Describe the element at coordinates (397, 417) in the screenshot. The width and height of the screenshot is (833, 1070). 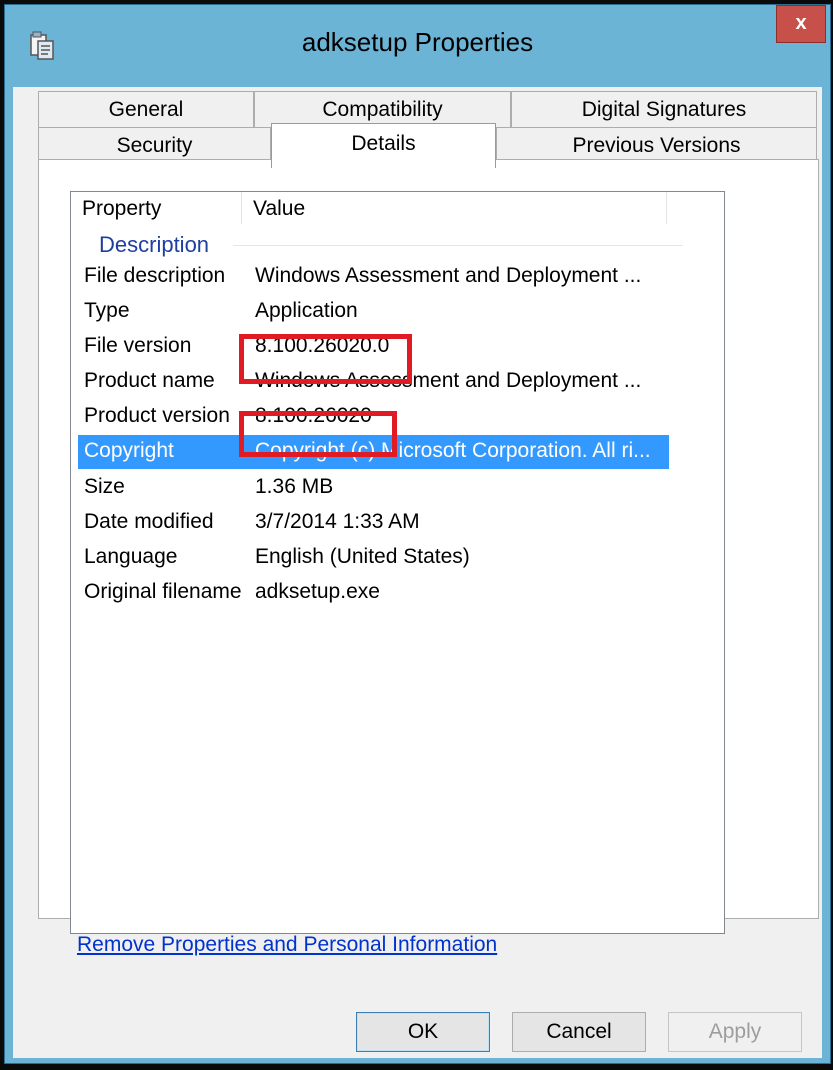
I see `list-item: Product version 8.100.26020` at that location.